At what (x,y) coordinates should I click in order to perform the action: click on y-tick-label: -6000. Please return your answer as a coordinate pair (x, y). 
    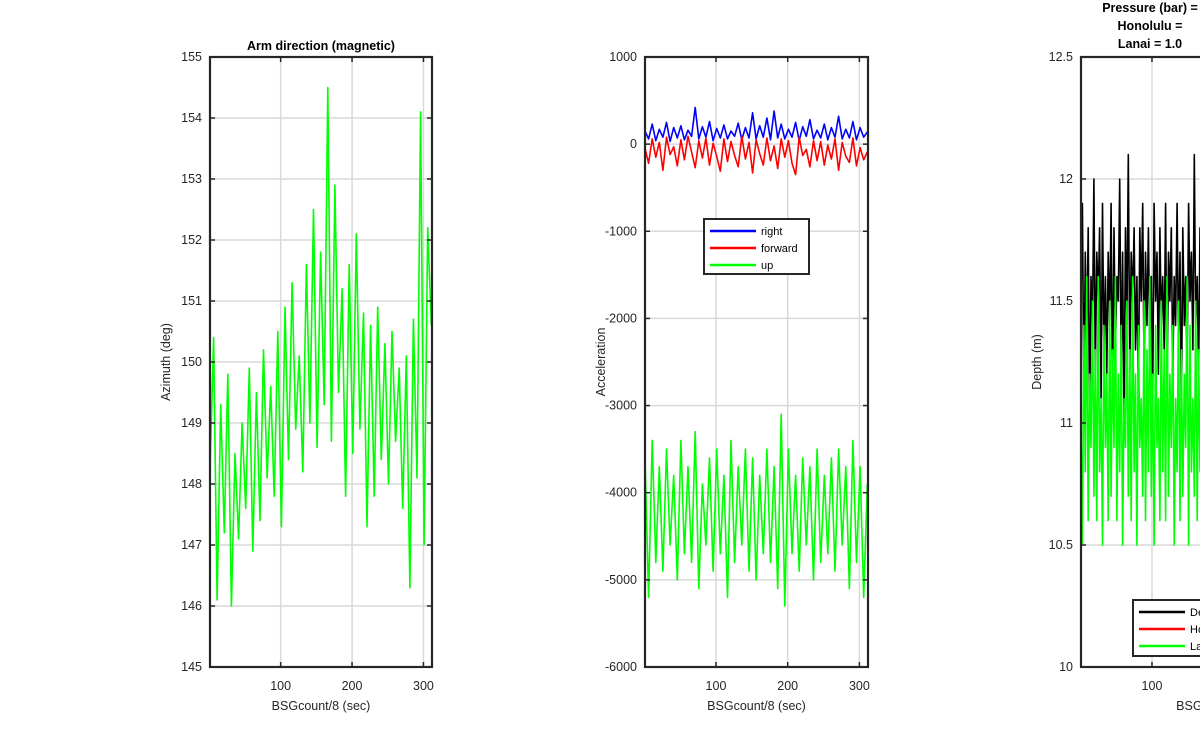
    Looking at the image, I should click on (621, 667).